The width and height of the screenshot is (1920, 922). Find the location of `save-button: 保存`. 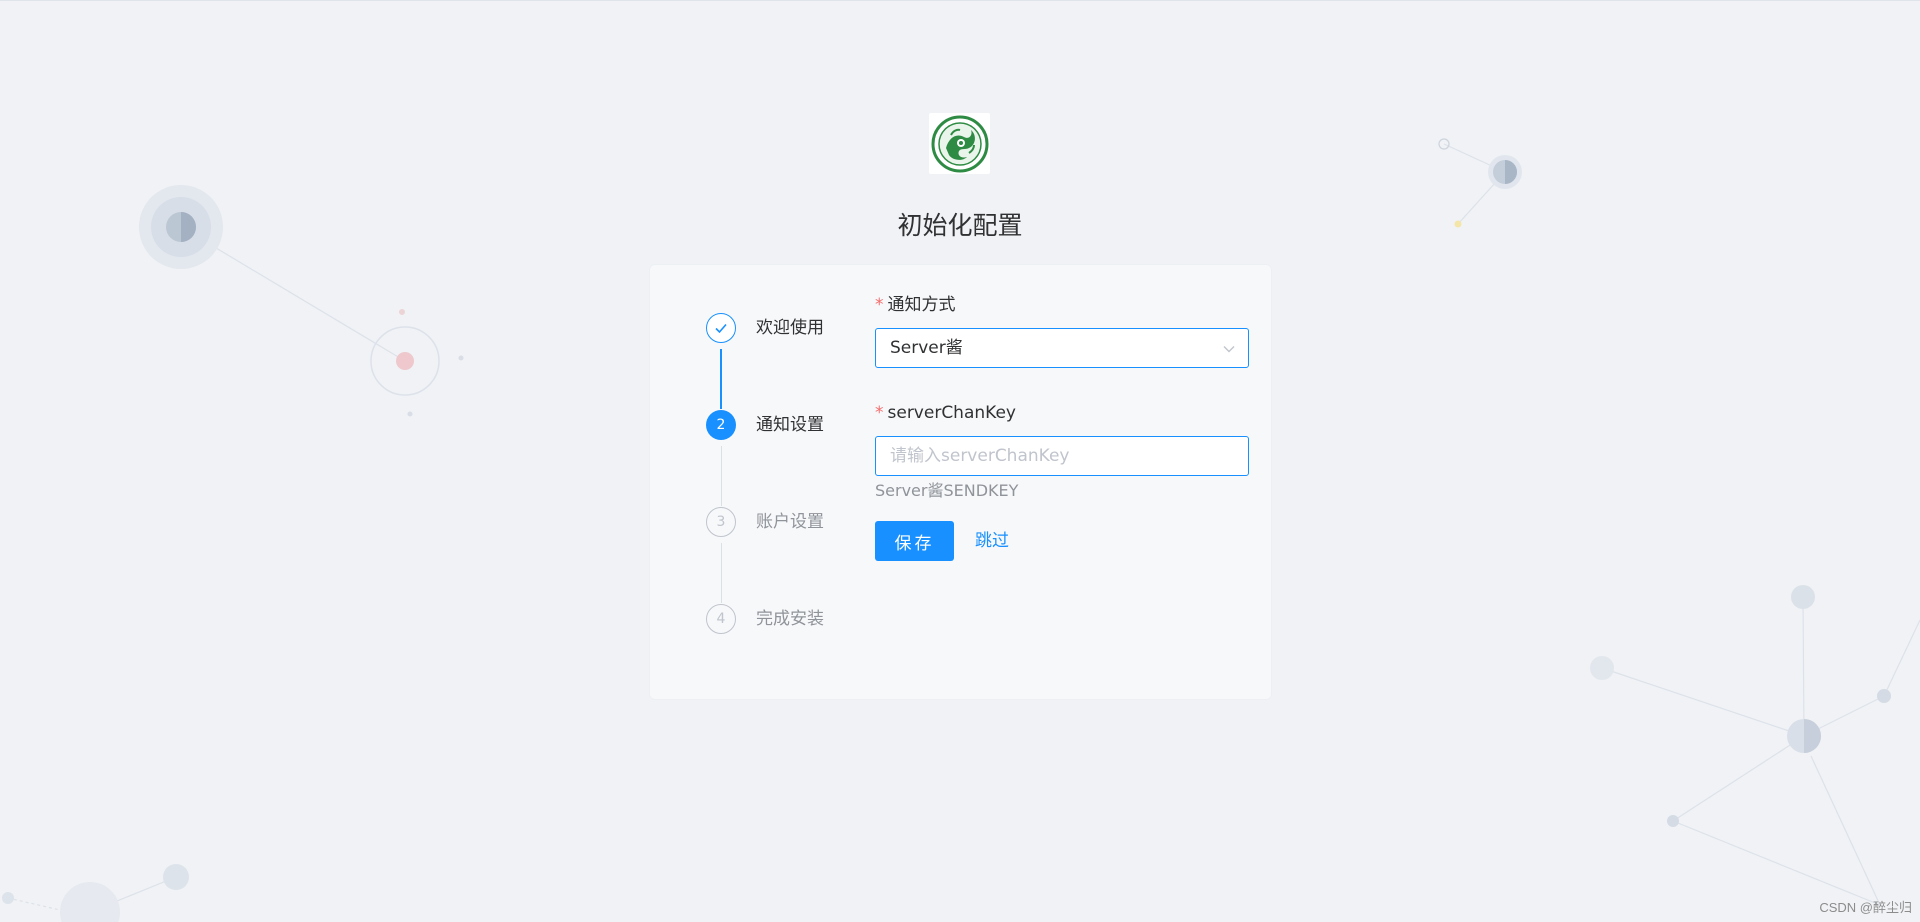

save-button: 保存 is located at coordinates (914, 541).